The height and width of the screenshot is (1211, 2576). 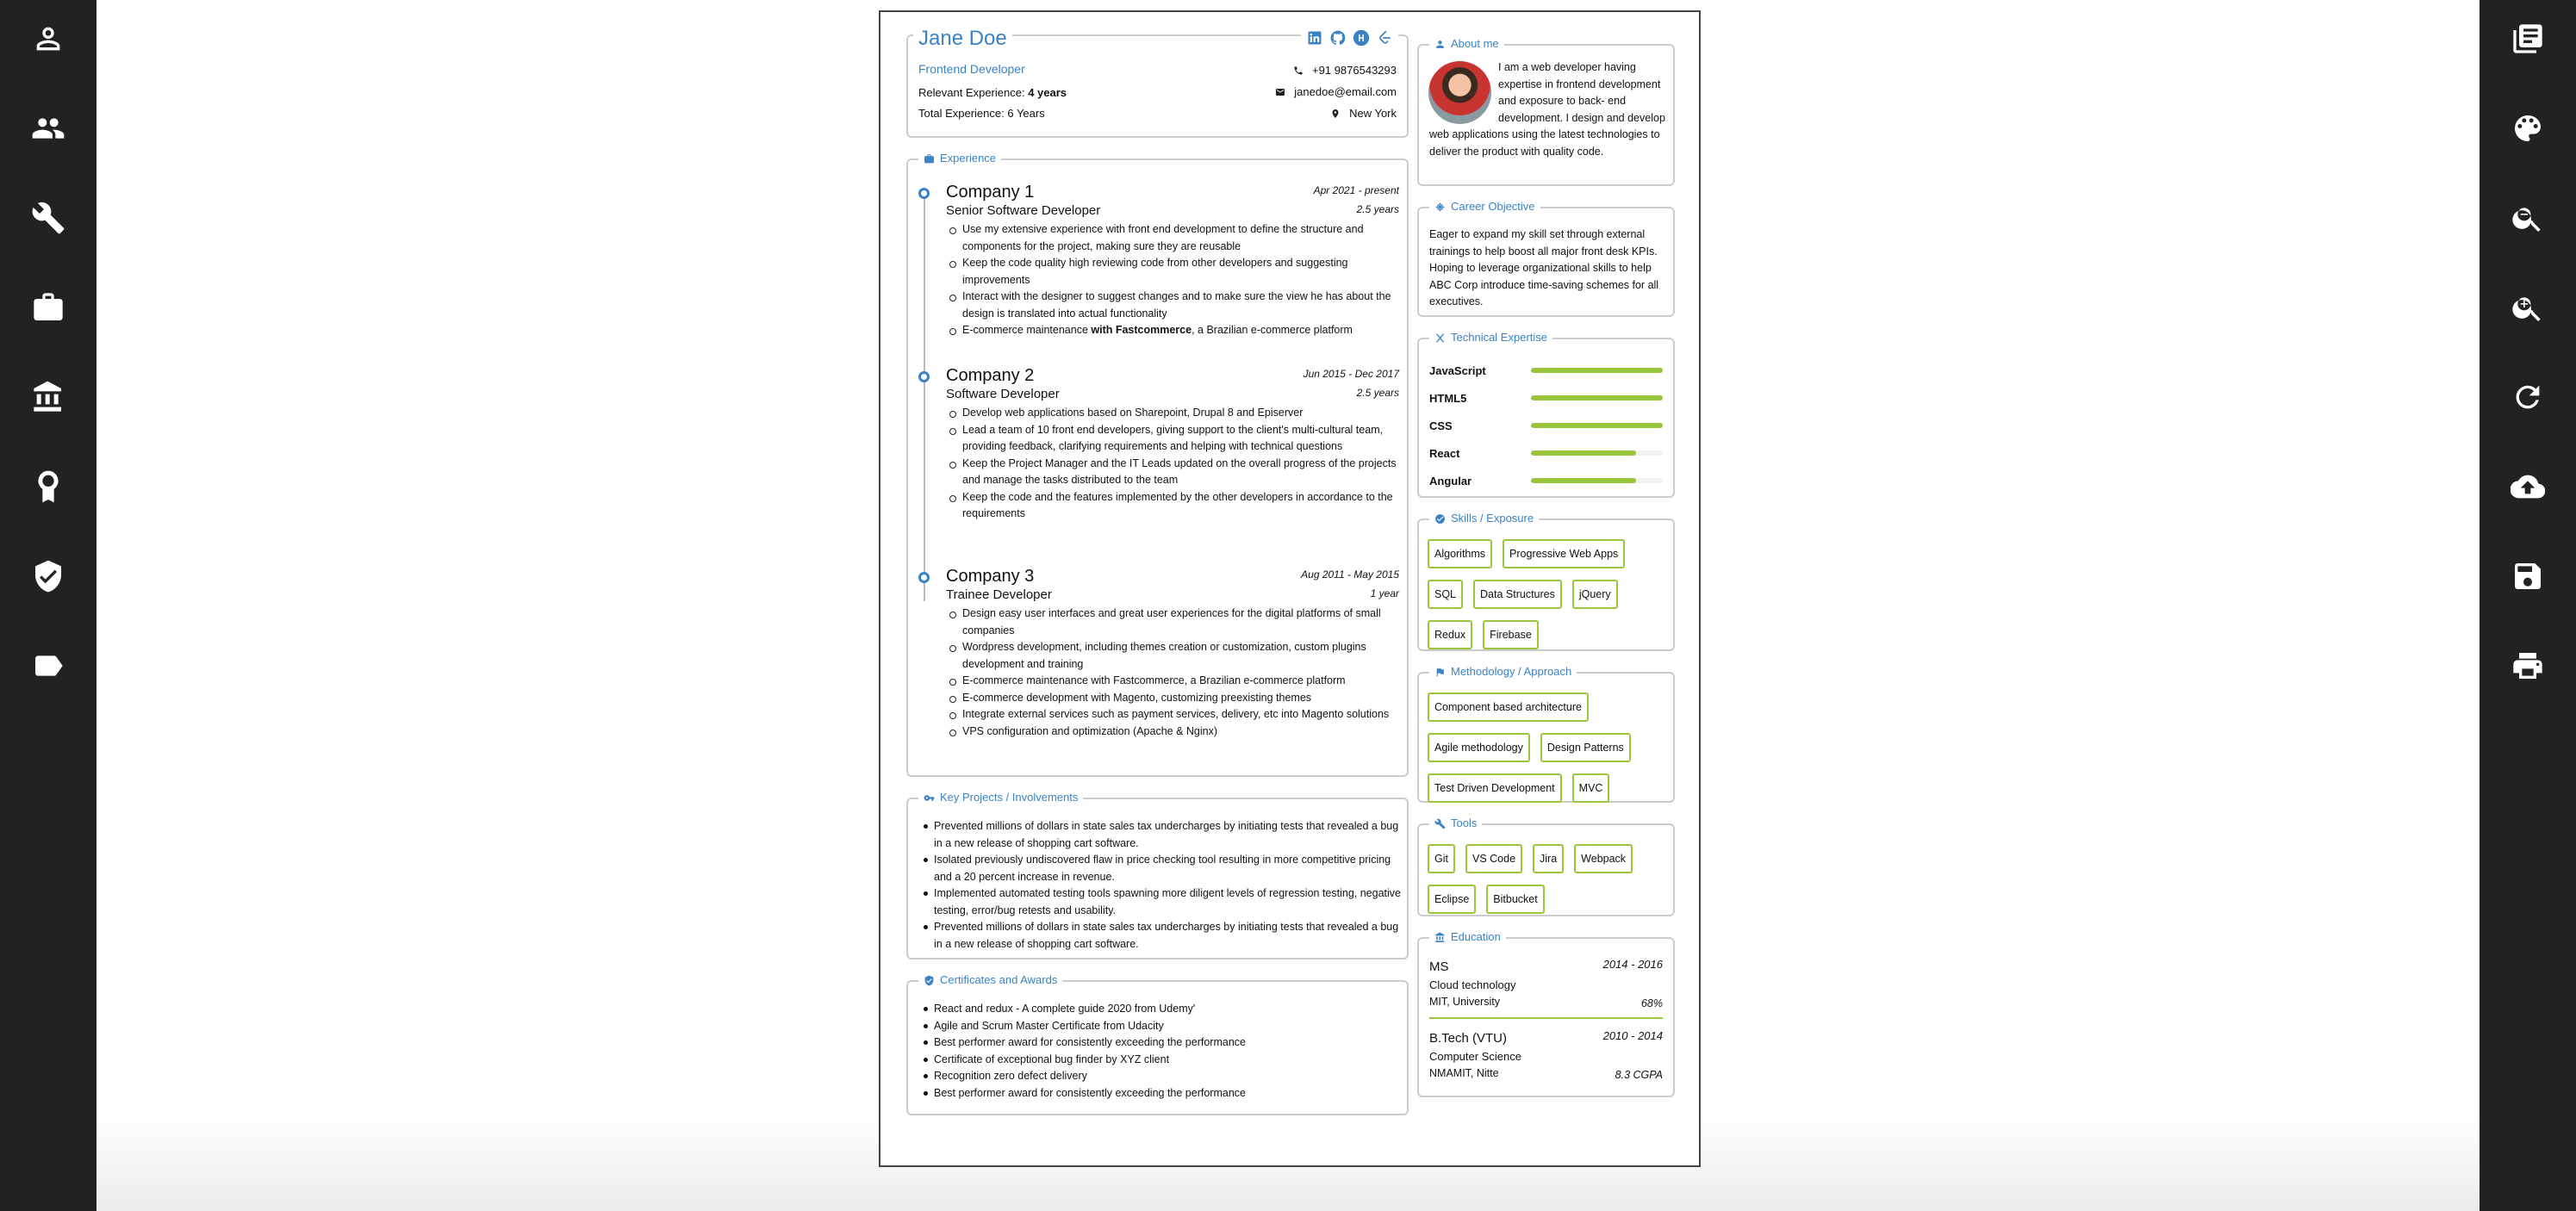 What do you see at coordinates (48, 128) in the screenshot?
I see `people-icon` at bounding box center [48, 128].